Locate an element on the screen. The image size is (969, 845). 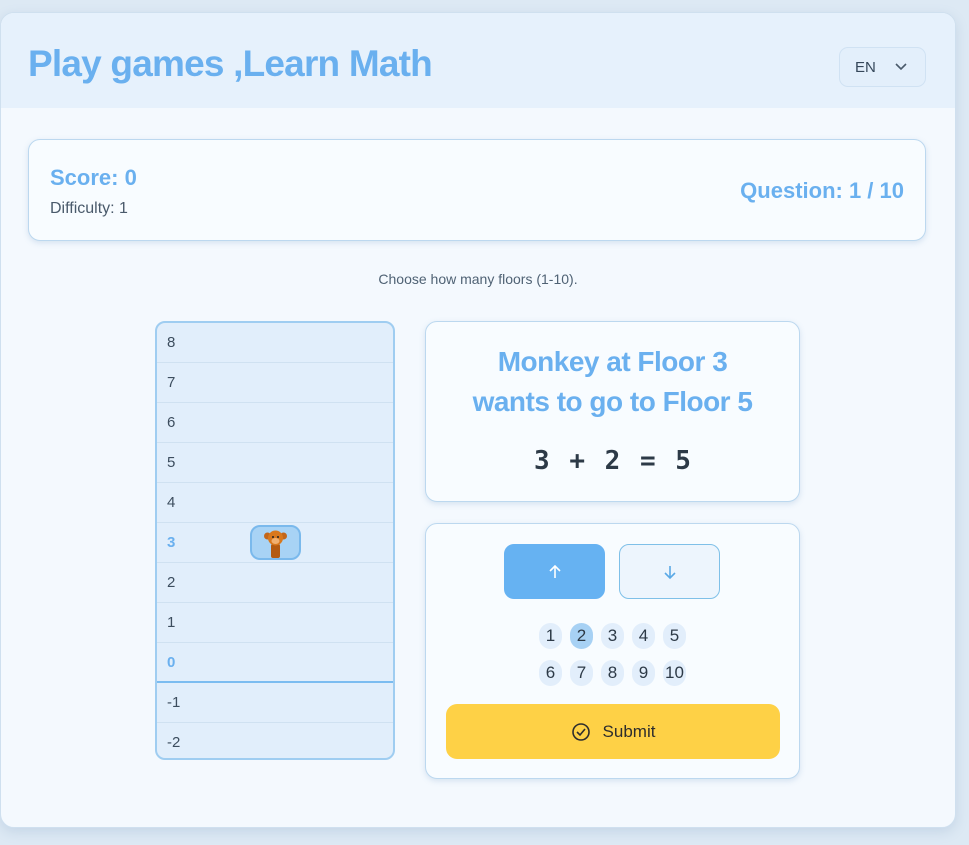
monkey-marker is located at coordinates (275, 542).